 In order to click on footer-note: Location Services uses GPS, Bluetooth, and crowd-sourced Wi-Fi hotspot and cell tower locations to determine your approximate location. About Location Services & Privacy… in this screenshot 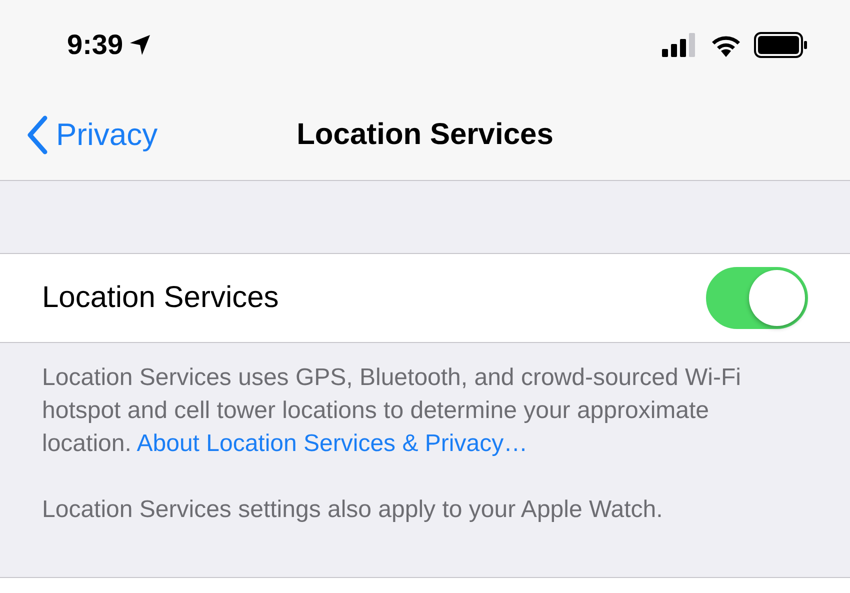, I will do `click(392, 411)`.